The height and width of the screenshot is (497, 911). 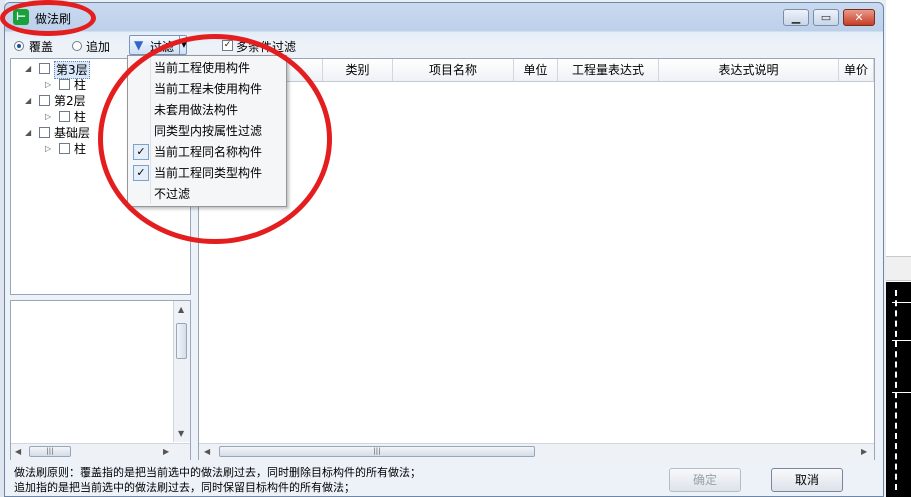 I want to click on append-radio, so click(x=77, y=46).